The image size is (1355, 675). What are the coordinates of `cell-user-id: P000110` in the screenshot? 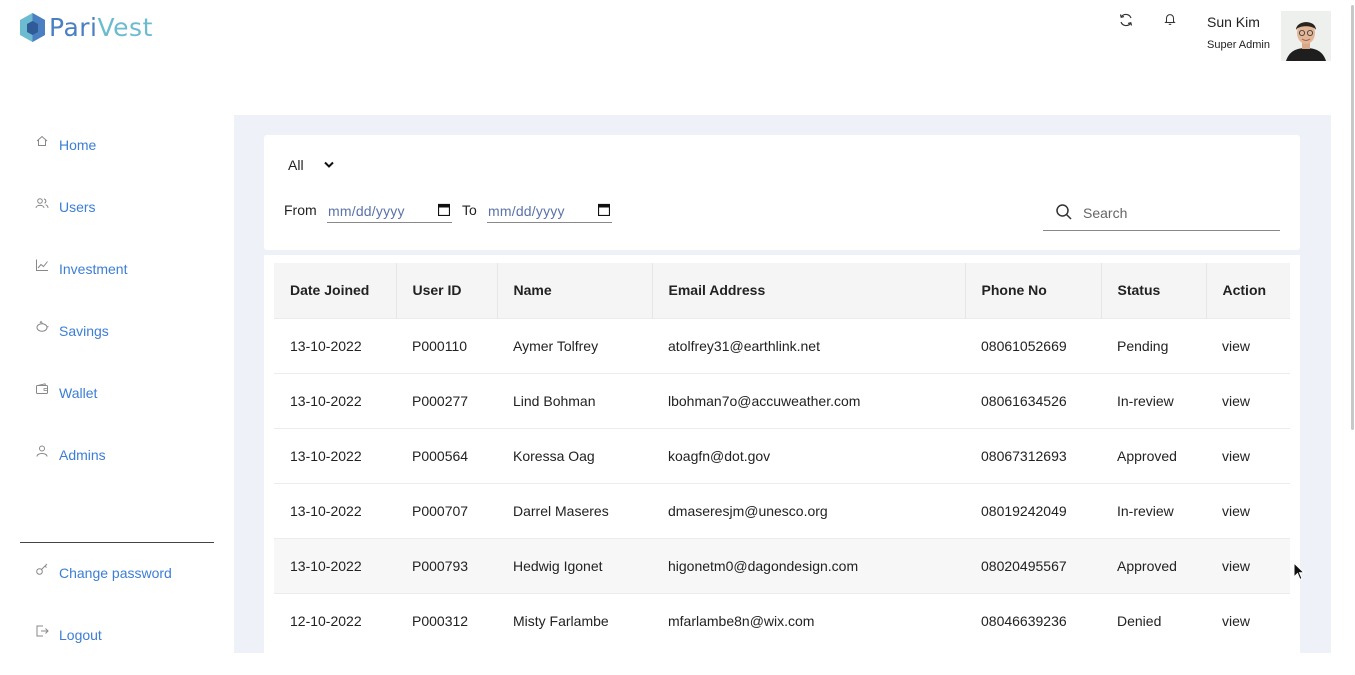 It's located at (446, 345).